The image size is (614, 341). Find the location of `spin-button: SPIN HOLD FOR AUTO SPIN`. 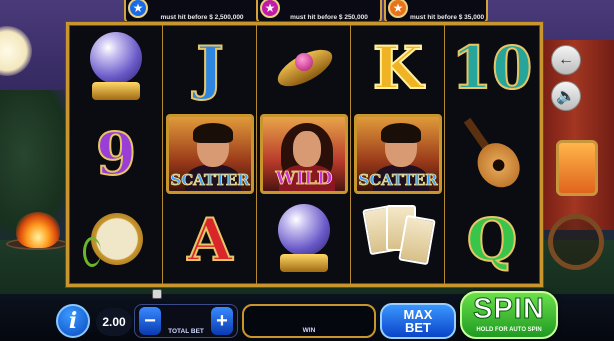

spin-button: SPIN HOLD FOR AUTO SPIN is located at coordinates (509, 315).